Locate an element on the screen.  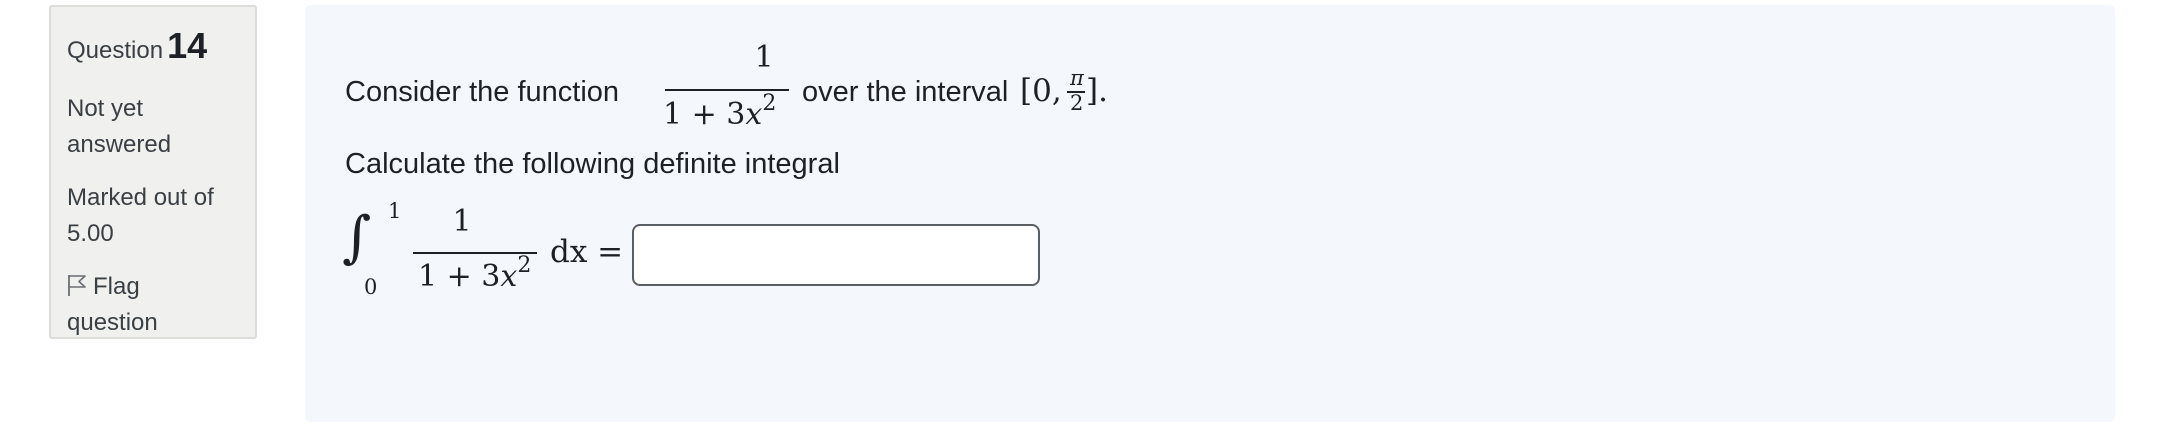
integrand-denominator: 1 + 3x2 is located at coordinates (474, 275).